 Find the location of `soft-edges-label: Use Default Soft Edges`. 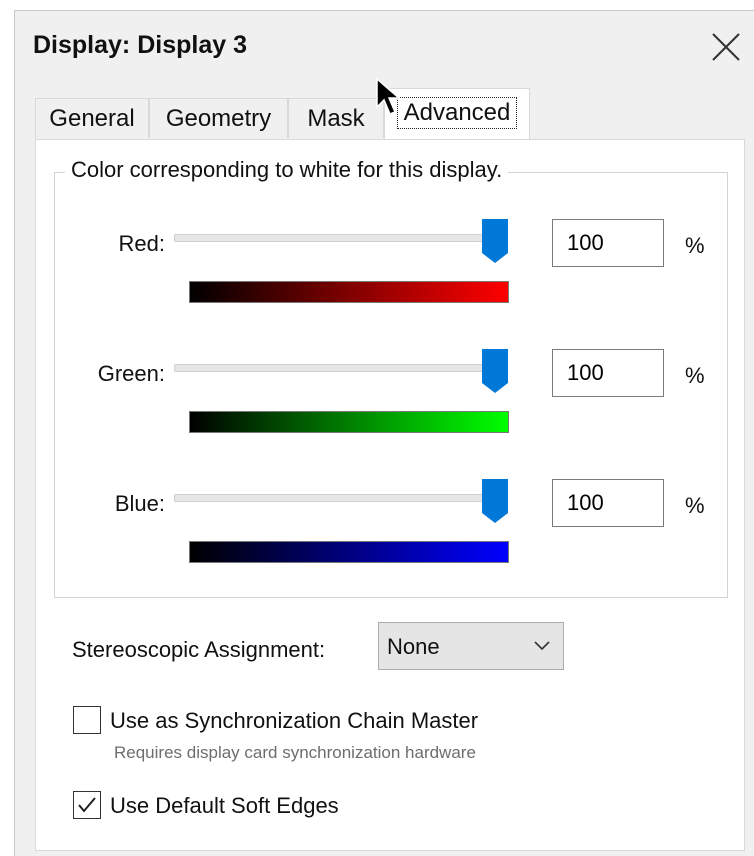

soft-edges-label: Use Default Soft Edges is located at coordinates (224, 806).